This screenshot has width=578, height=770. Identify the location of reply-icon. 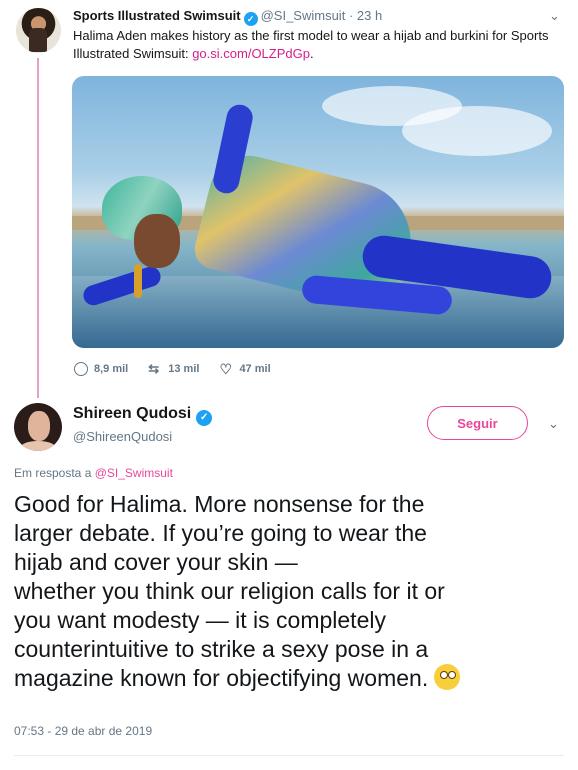
(81, 369).